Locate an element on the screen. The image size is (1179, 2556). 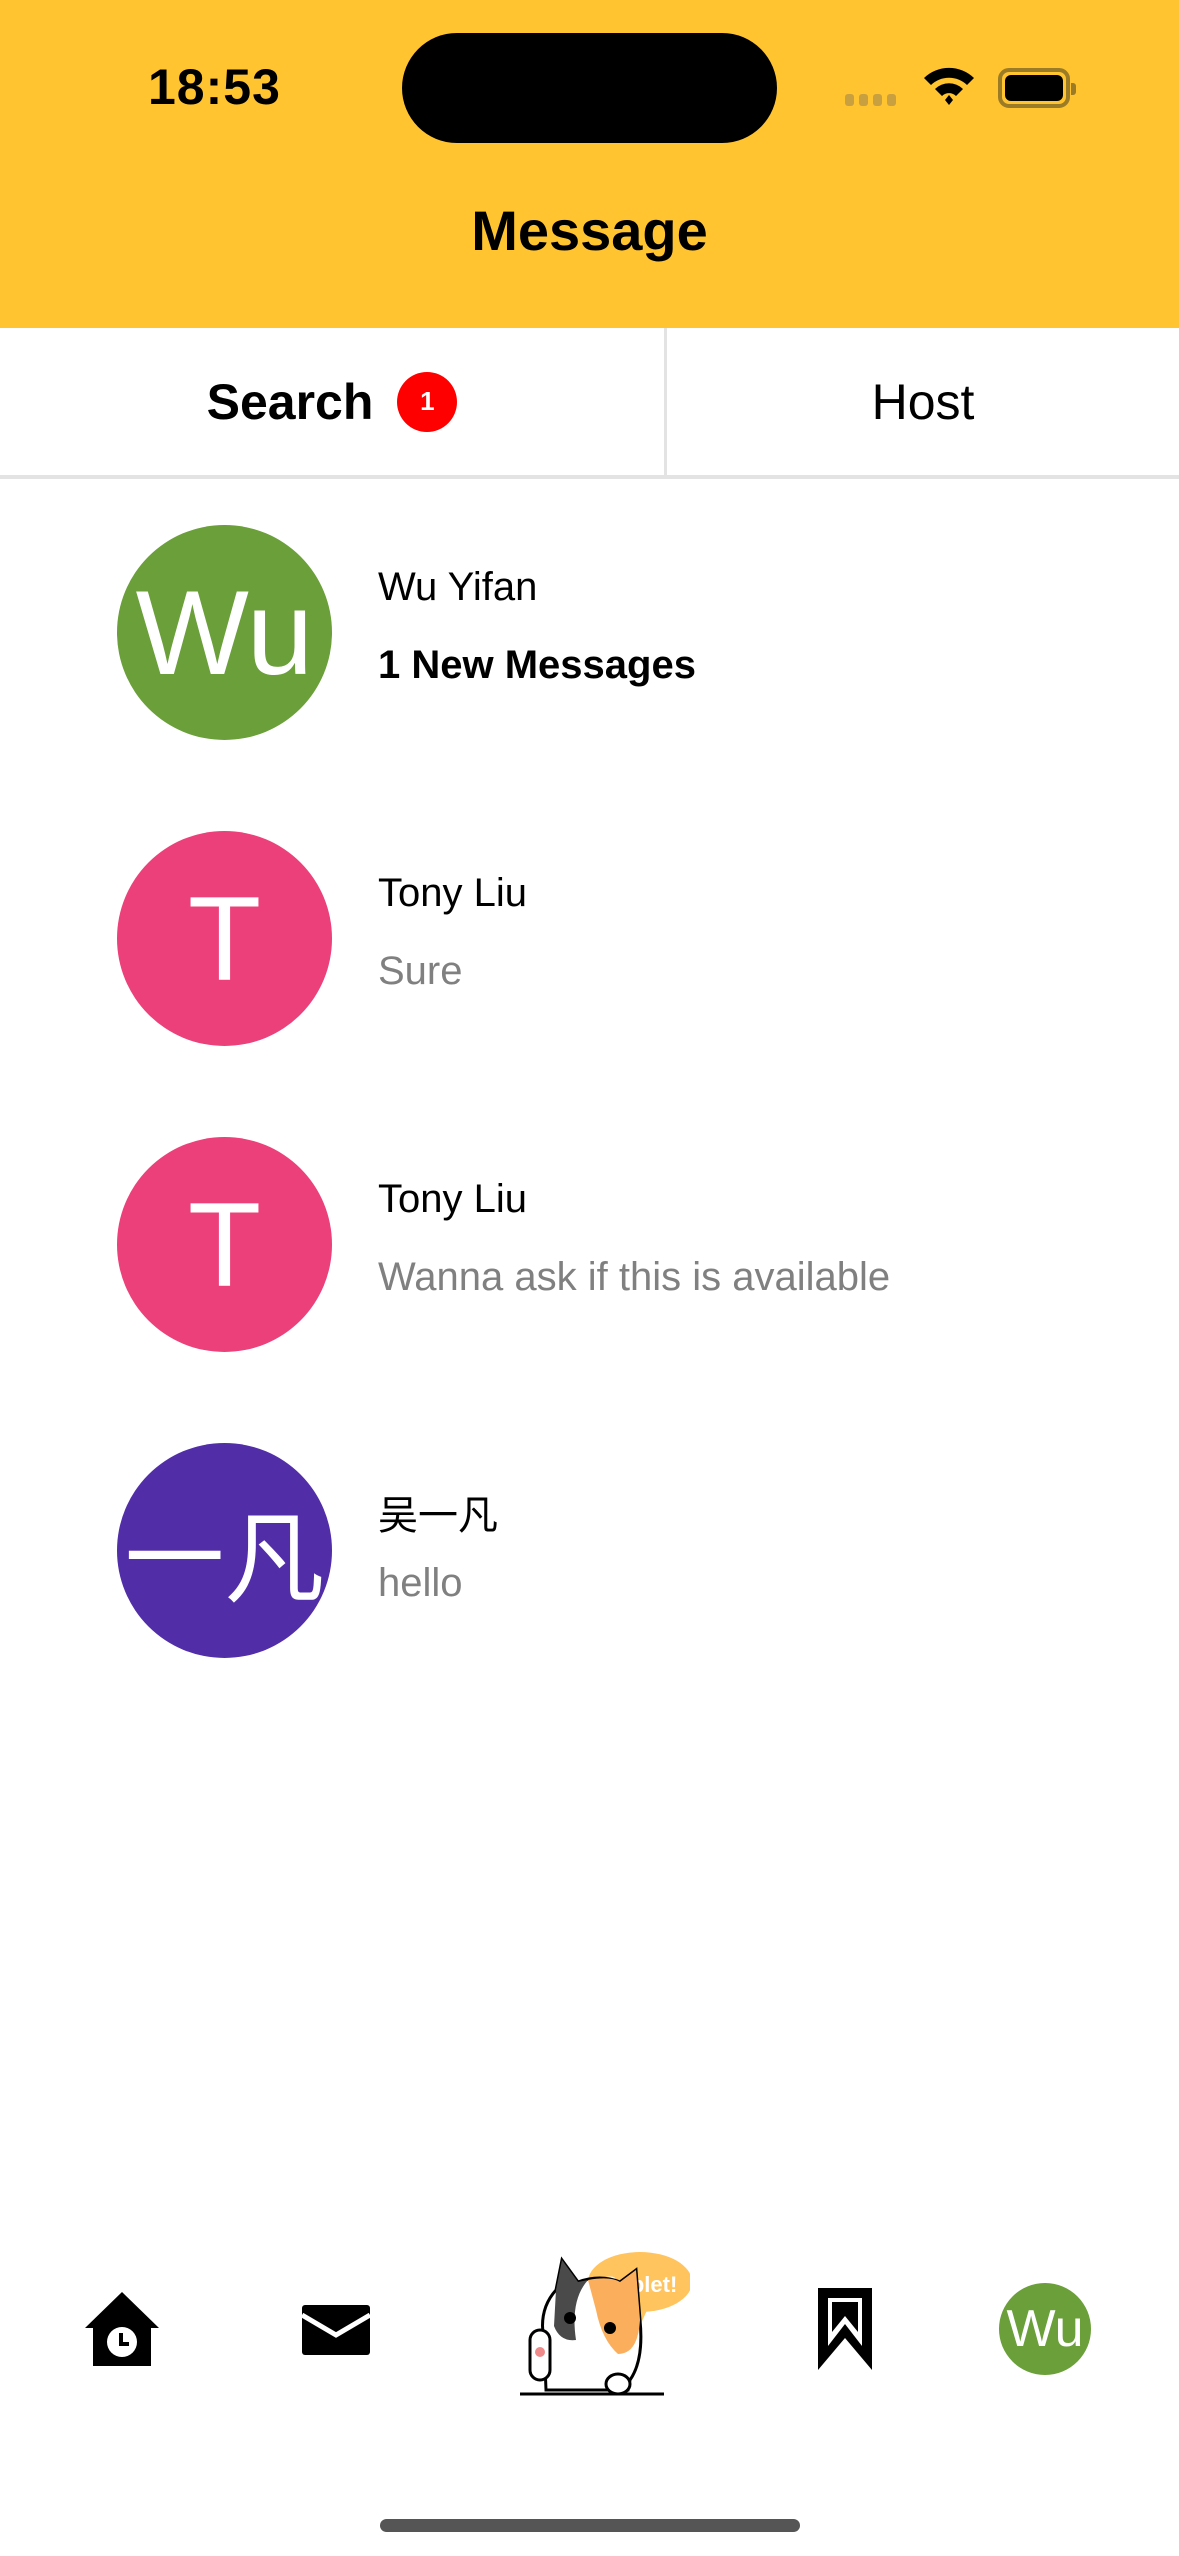
battery-icon is located at coordinates (1037, 88).